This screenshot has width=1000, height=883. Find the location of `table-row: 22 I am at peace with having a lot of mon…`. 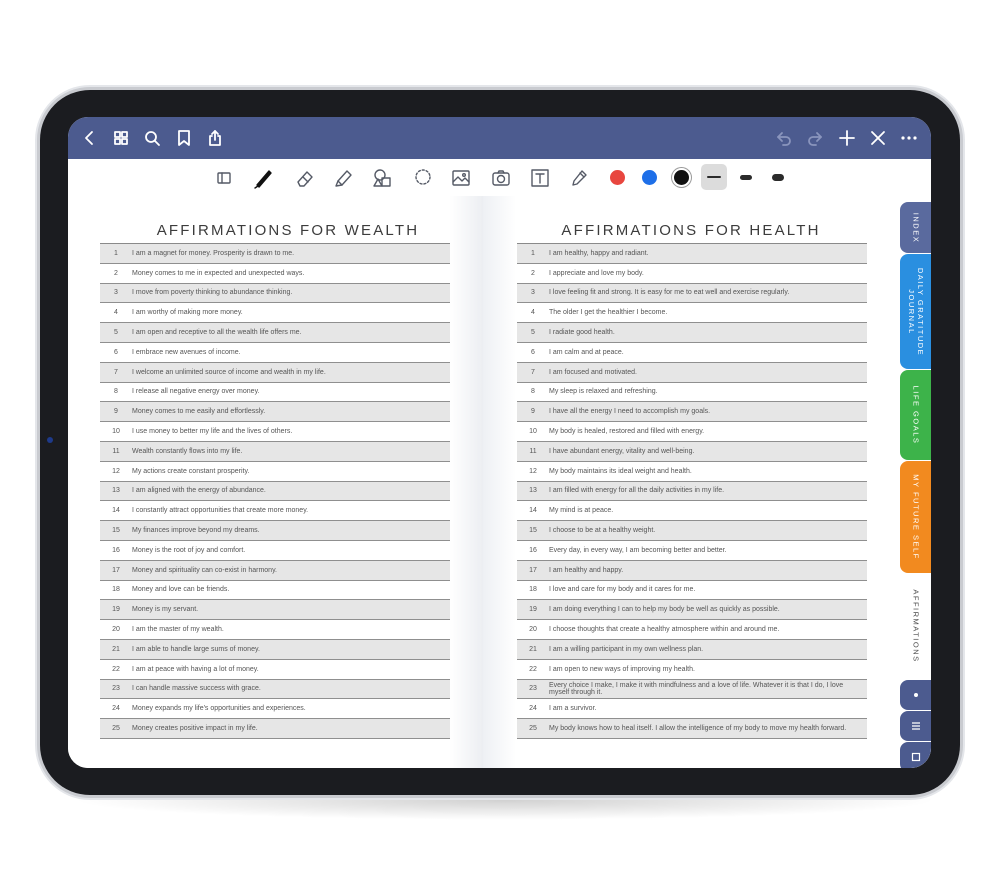

table-row: 22 I am at peace with having a lot of mon… is located at coordinates (275, 669).